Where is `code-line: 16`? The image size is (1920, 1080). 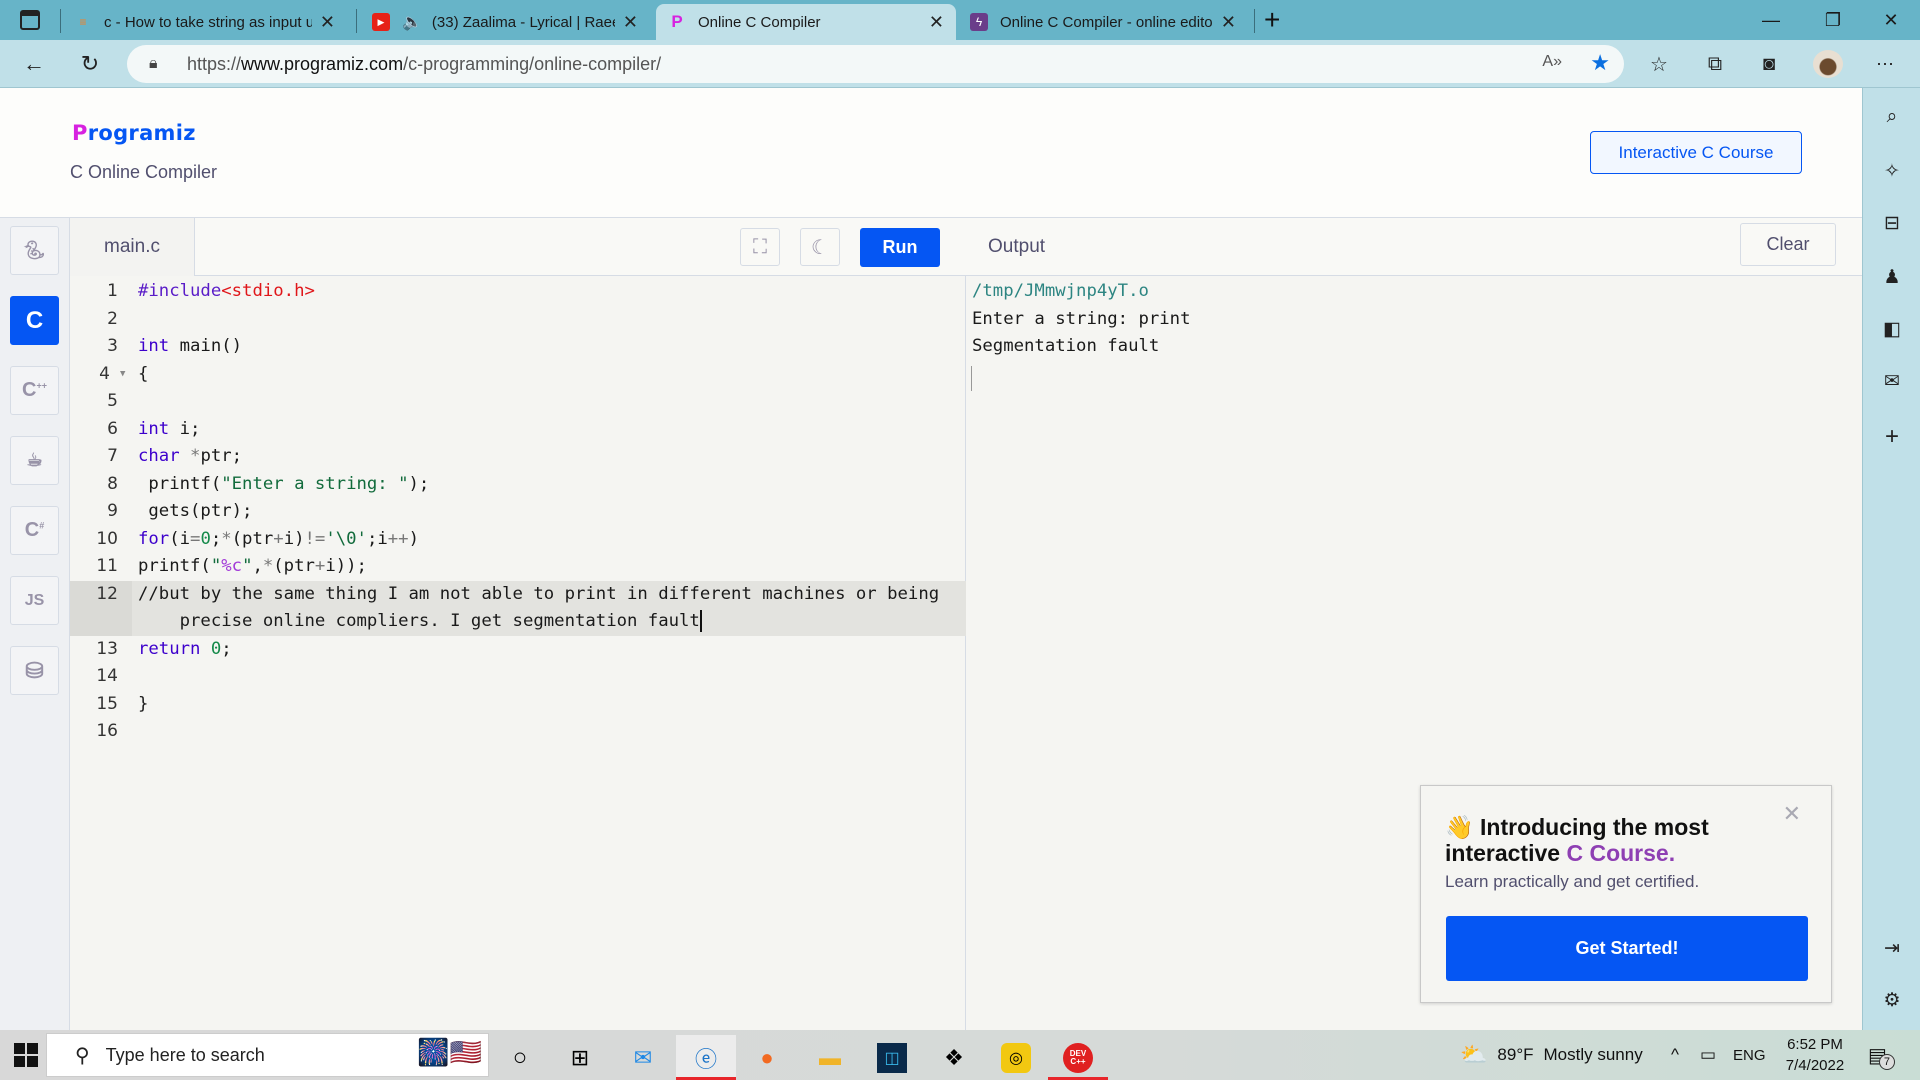 code-line: 16 is located at coordinates (107, 731).